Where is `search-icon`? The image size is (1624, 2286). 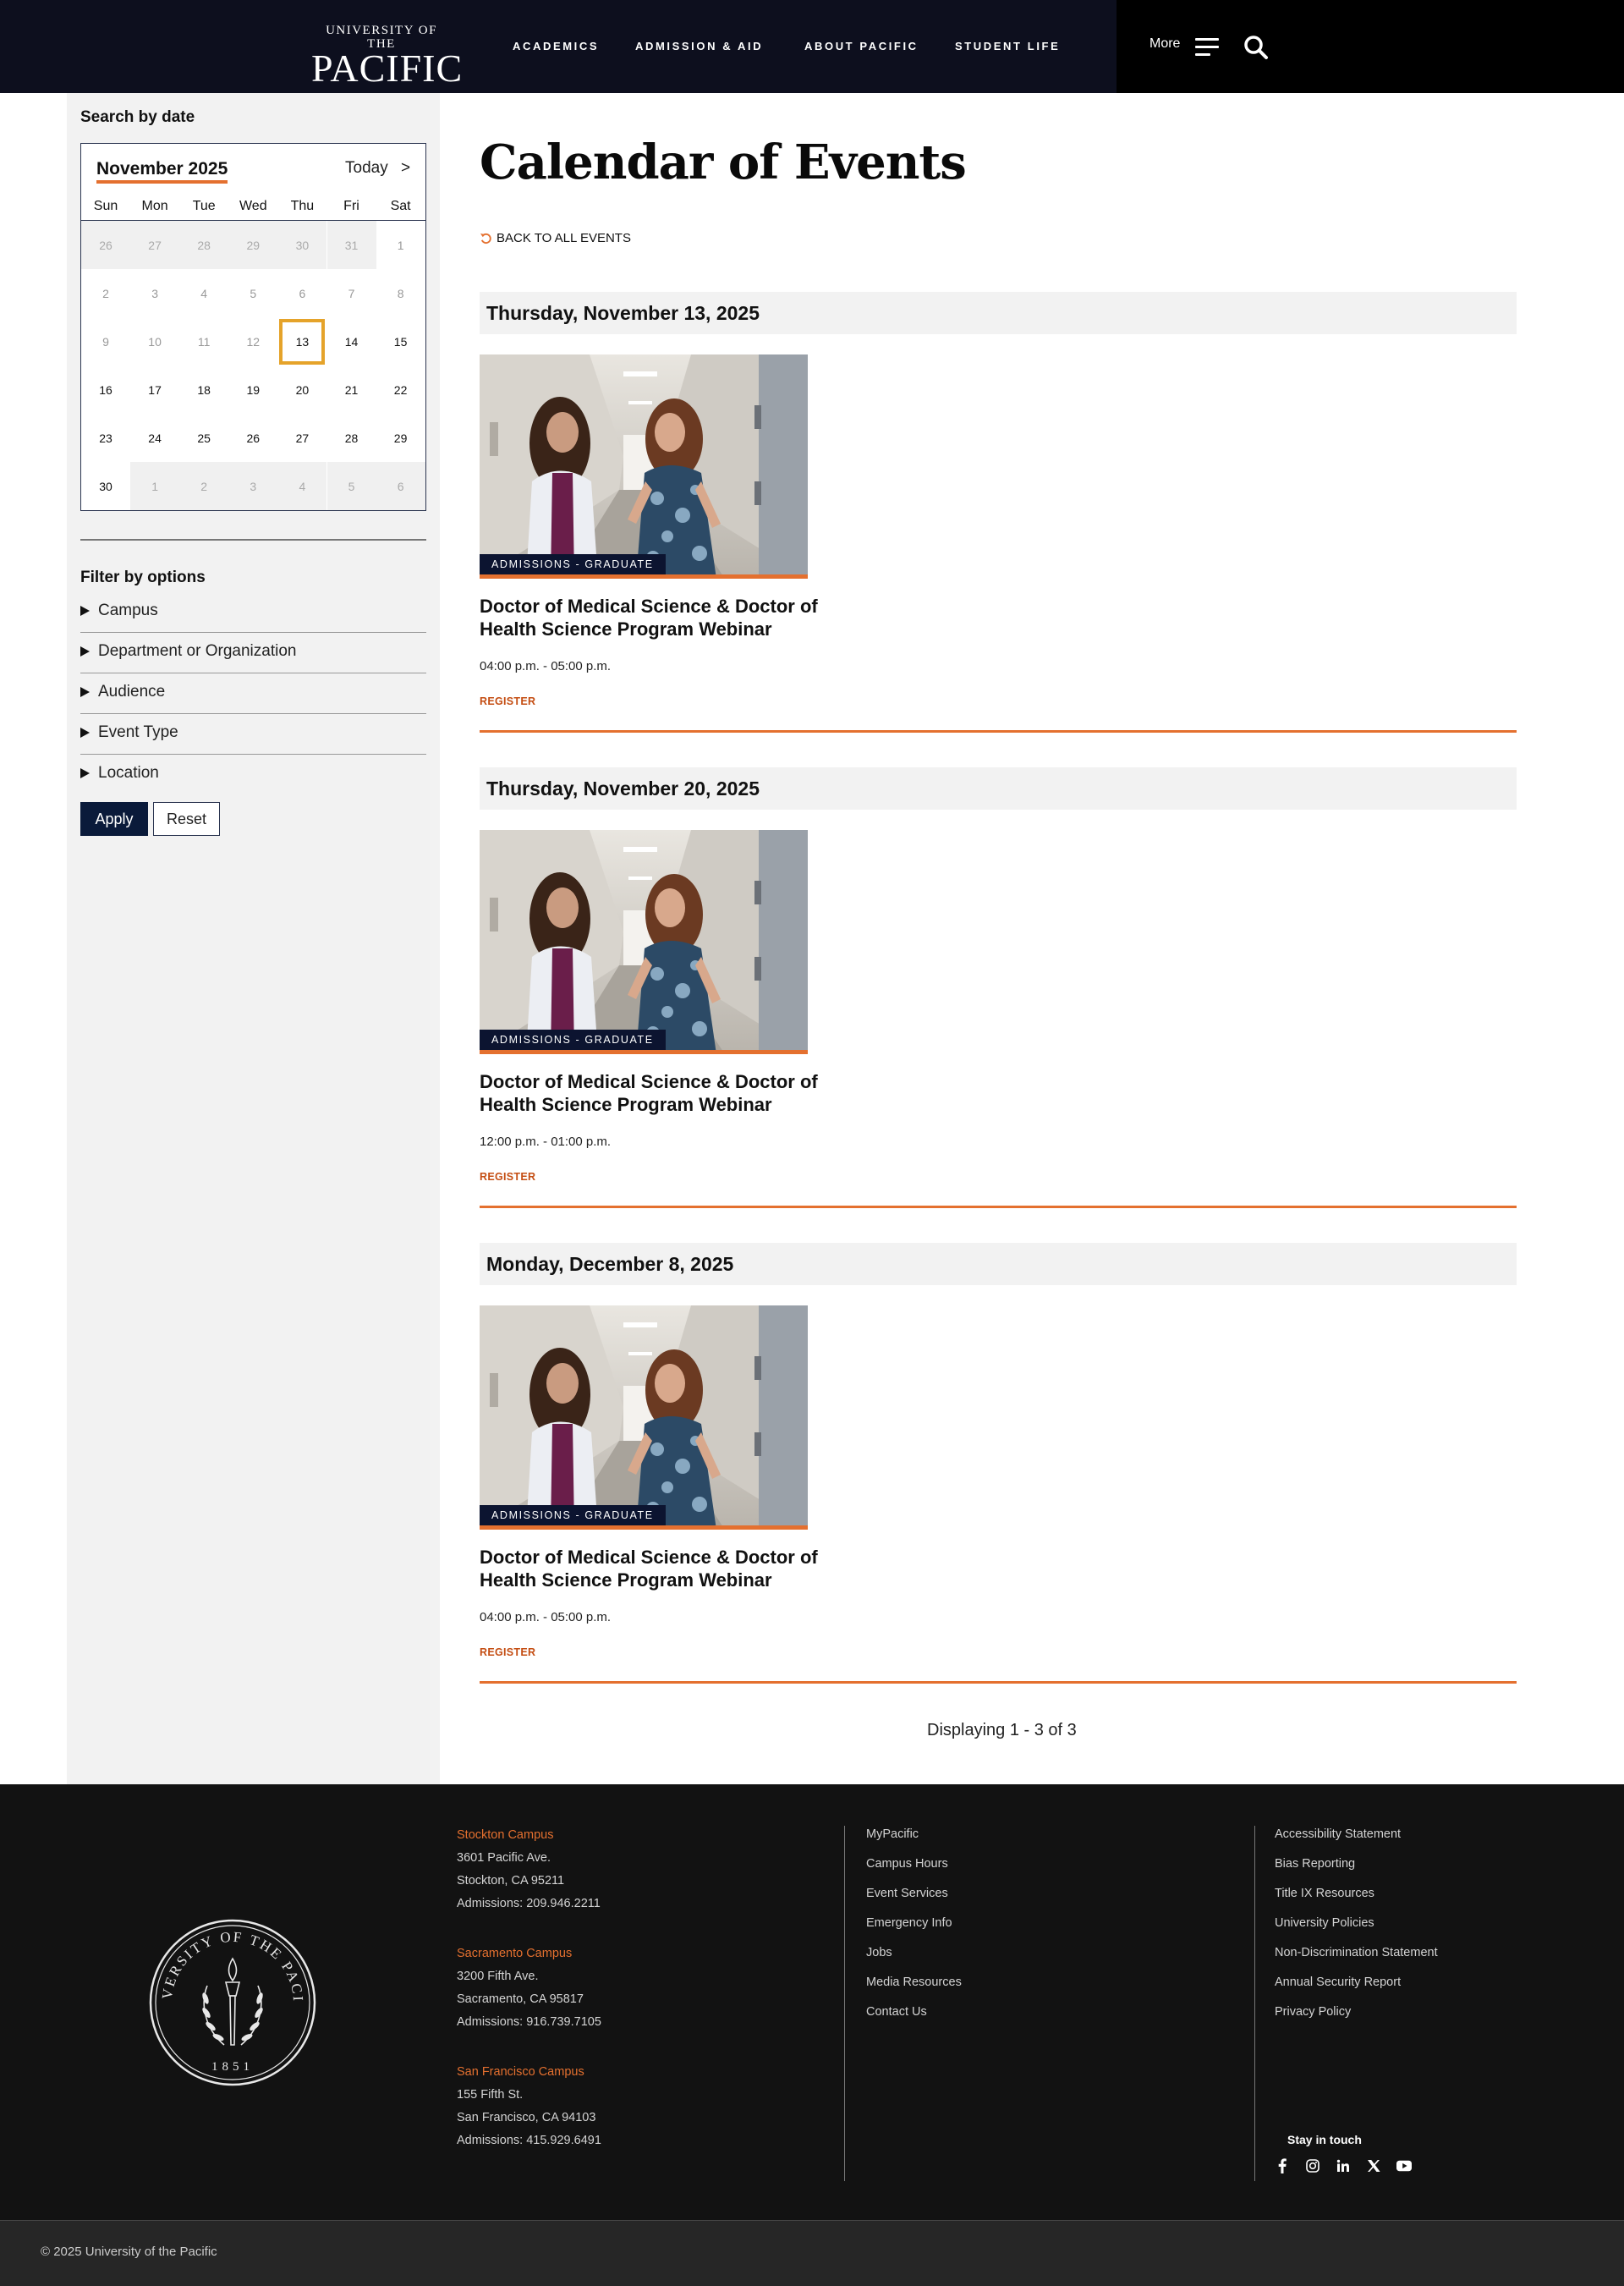 search-icon is located at coordinates (1256, 47).